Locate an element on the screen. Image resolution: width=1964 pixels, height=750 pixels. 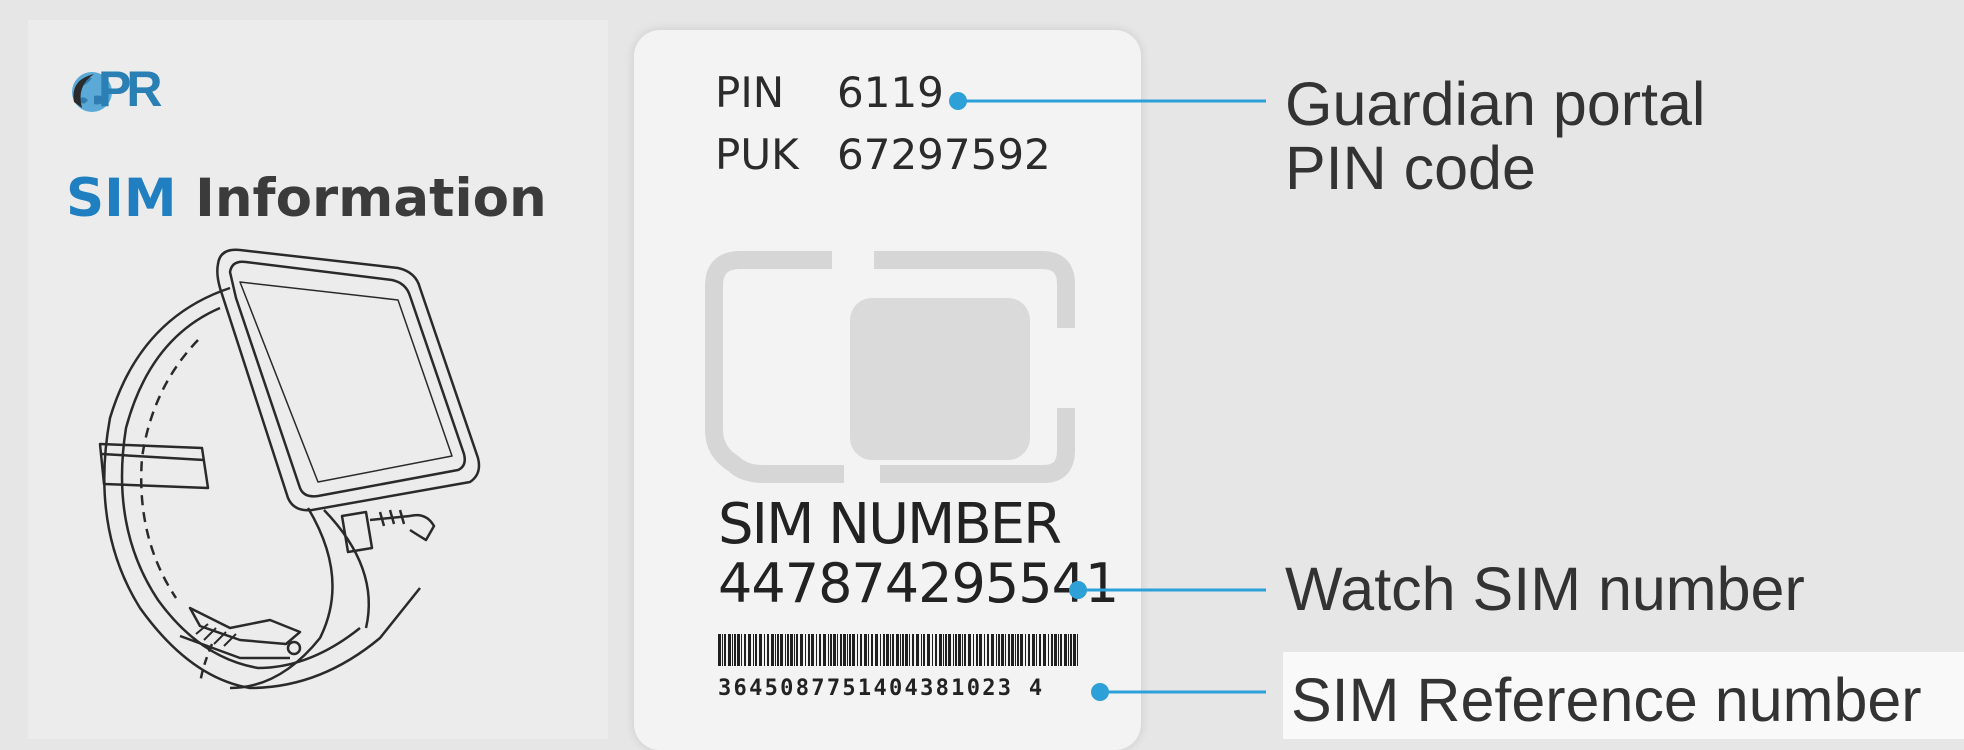
callout-guardian-pin-line2: PIN code is located at coordinates (1410, 168).